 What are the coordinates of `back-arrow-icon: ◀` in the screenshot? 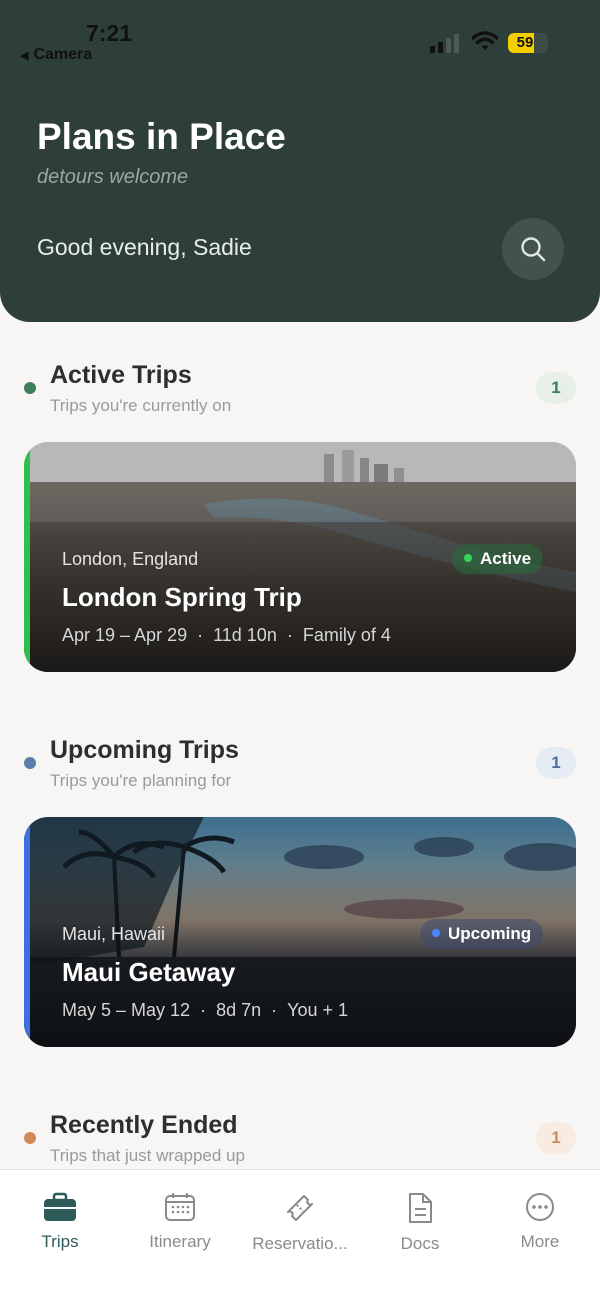 It's located at (24, 56).